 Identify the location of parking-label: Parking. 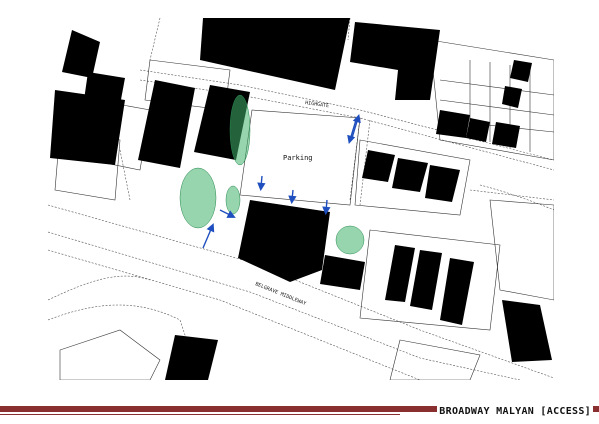
(298, 158).